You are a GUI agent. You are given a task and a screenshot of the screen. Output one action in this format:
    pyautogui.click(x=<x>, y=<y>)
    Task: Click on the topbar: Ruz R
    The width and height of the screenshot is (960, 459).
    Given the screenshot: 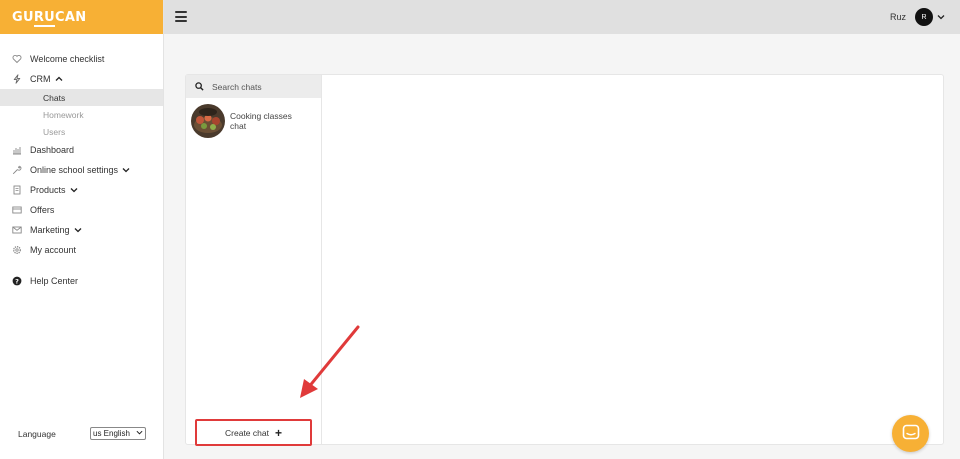 What is the action you would take?
    pyautogui.click(x=562, y=17)
    